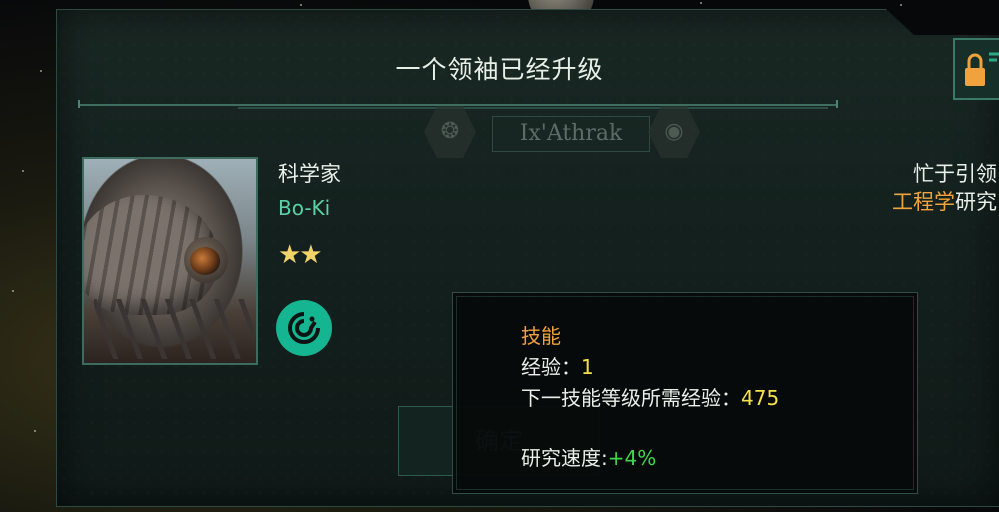 This screenshot has height=512, width=999. What do you see at coordinates (551, 367) in the screenshot?
I see `experience-label: 经验：` at bounding box center [551, 367].